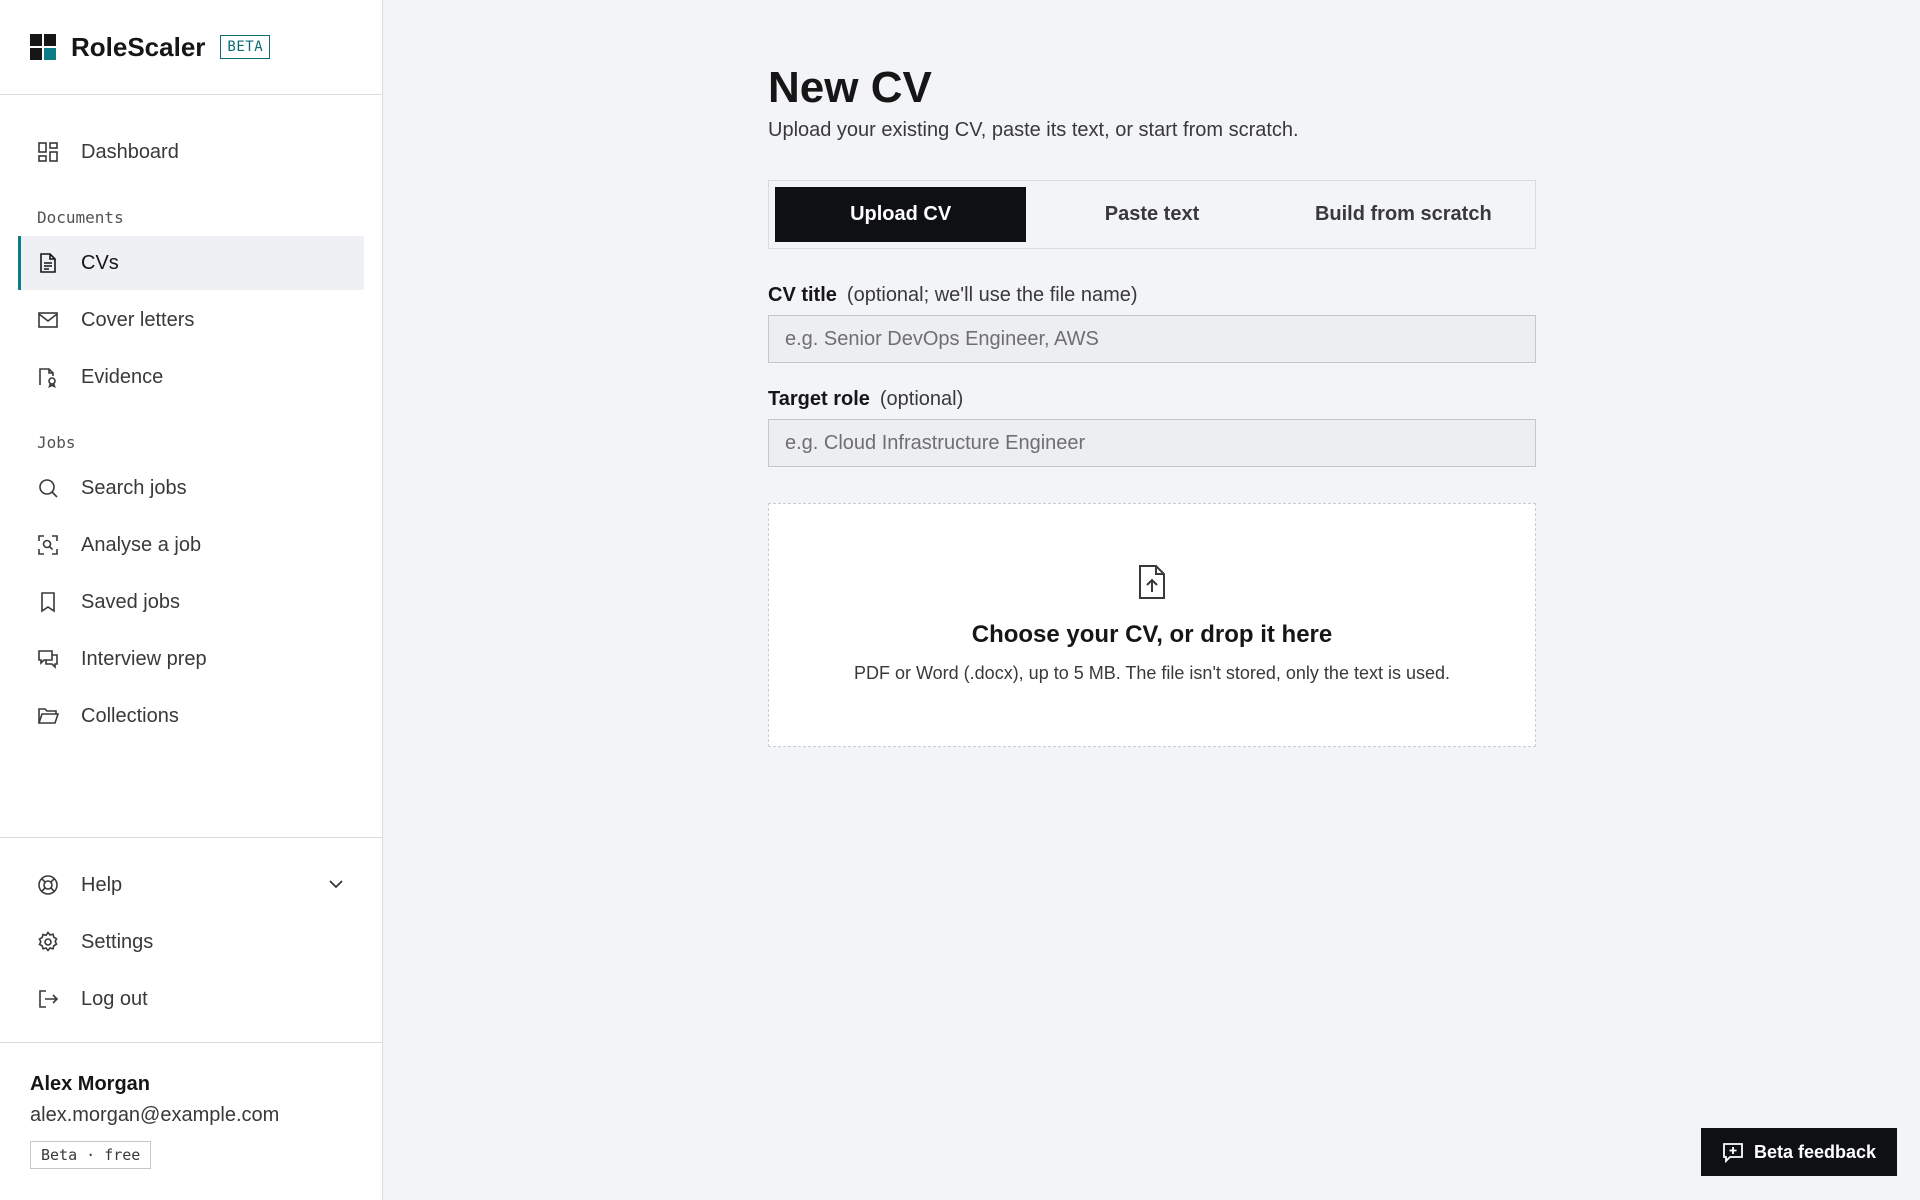  I want to click on sidebar-item-interview-prep: Interview prep, so click(191, 659).